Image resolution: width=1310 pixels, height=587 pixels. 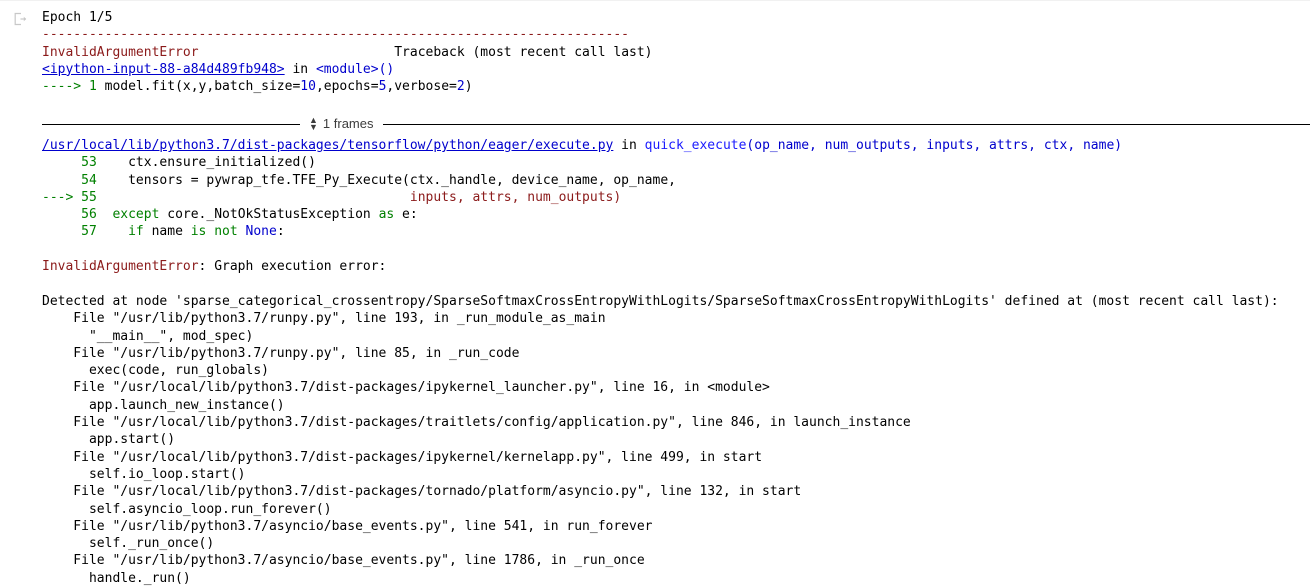 What do you see at coordinates (89, 162) in the screenshot?
I see `frame-line-number: 53` at bounding box center [89, 162].